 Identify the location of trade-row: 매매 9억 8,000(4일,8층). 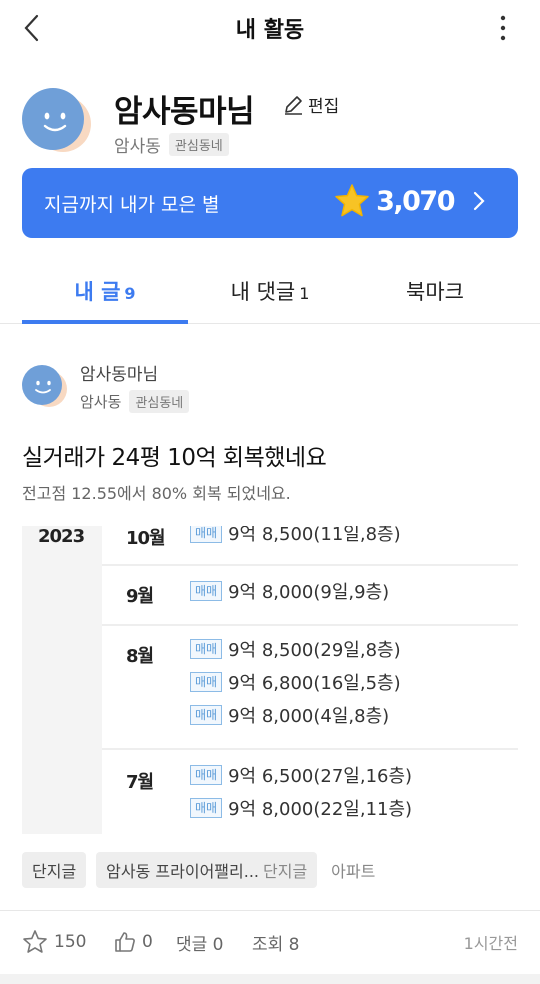
(289, 715).